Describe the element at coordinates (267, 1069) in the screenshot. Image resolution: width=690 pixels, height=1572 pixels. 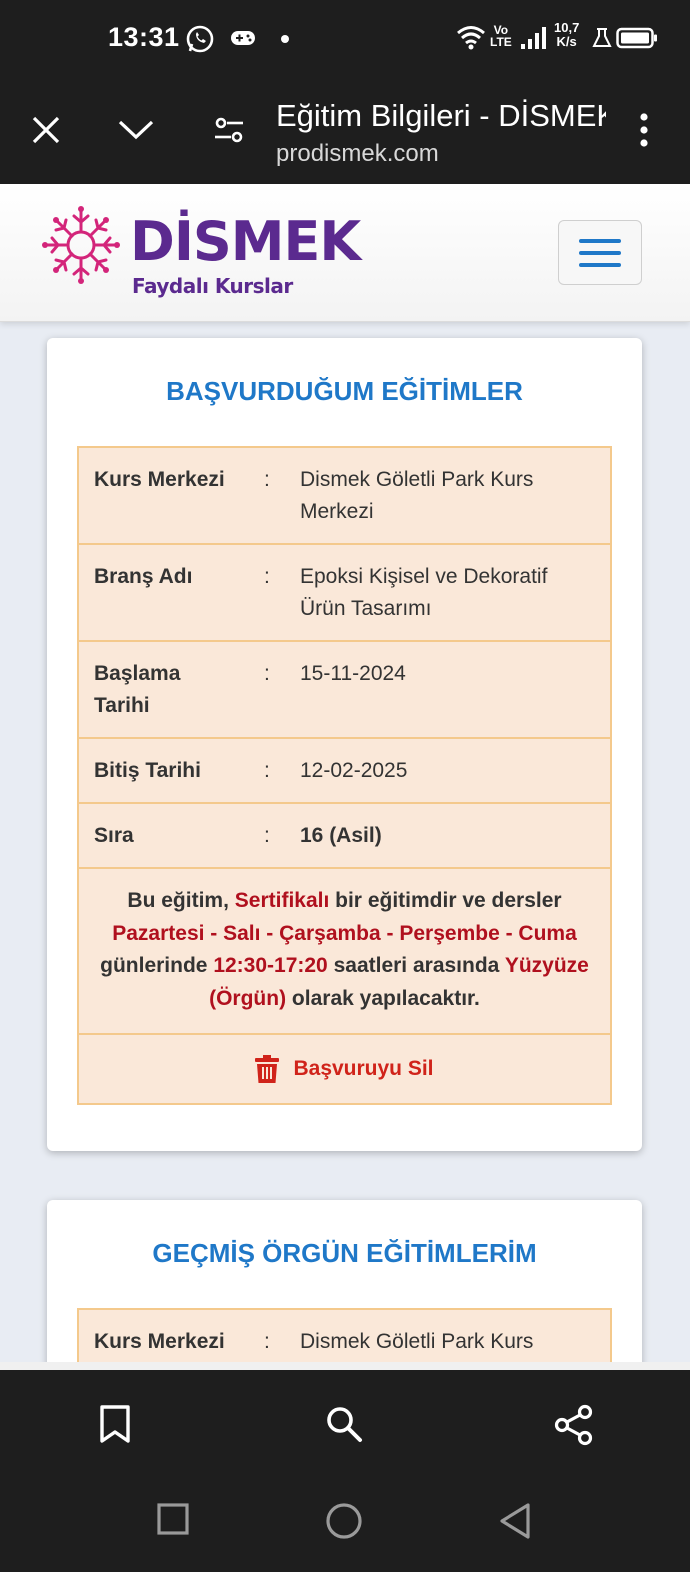
I see `trash-icon` at that location.